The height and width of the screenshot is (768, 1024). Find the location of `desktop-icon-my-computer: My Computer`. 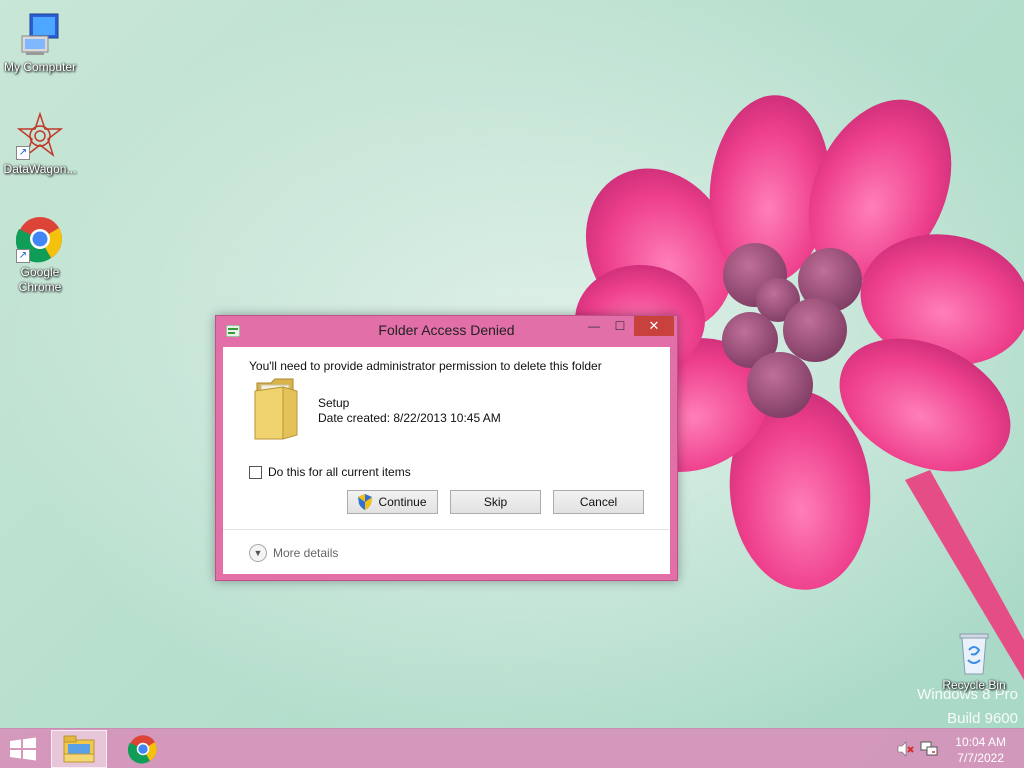

desktop-icon-my-computer: My Computer is located at coordinates (40, 42).